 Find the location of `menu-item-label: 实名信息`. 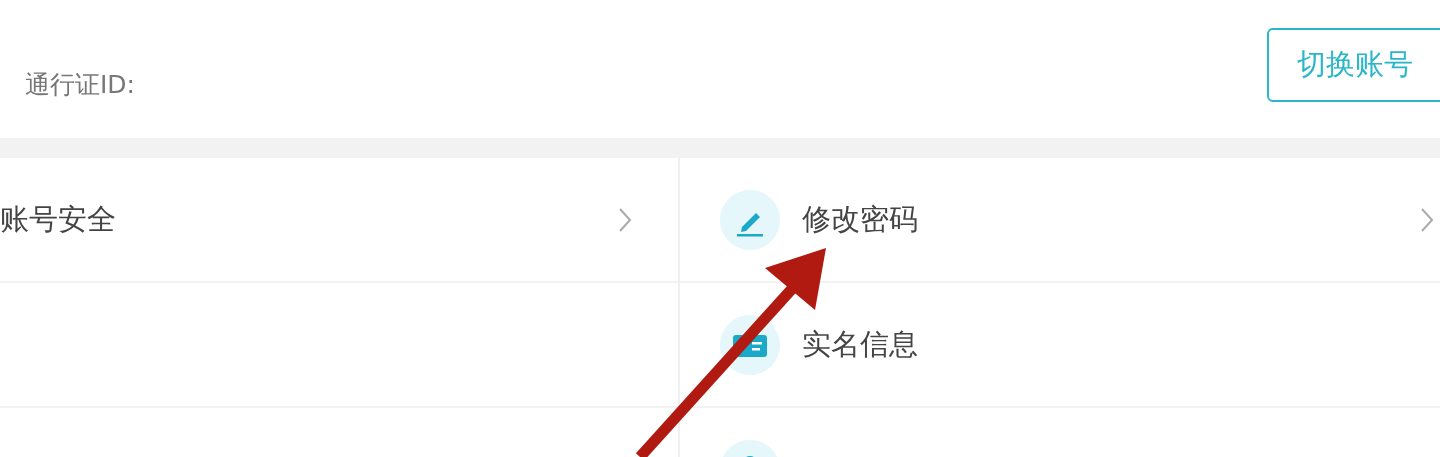

menu-item-label: 实名信息 is located at coordinates (1118, 344).